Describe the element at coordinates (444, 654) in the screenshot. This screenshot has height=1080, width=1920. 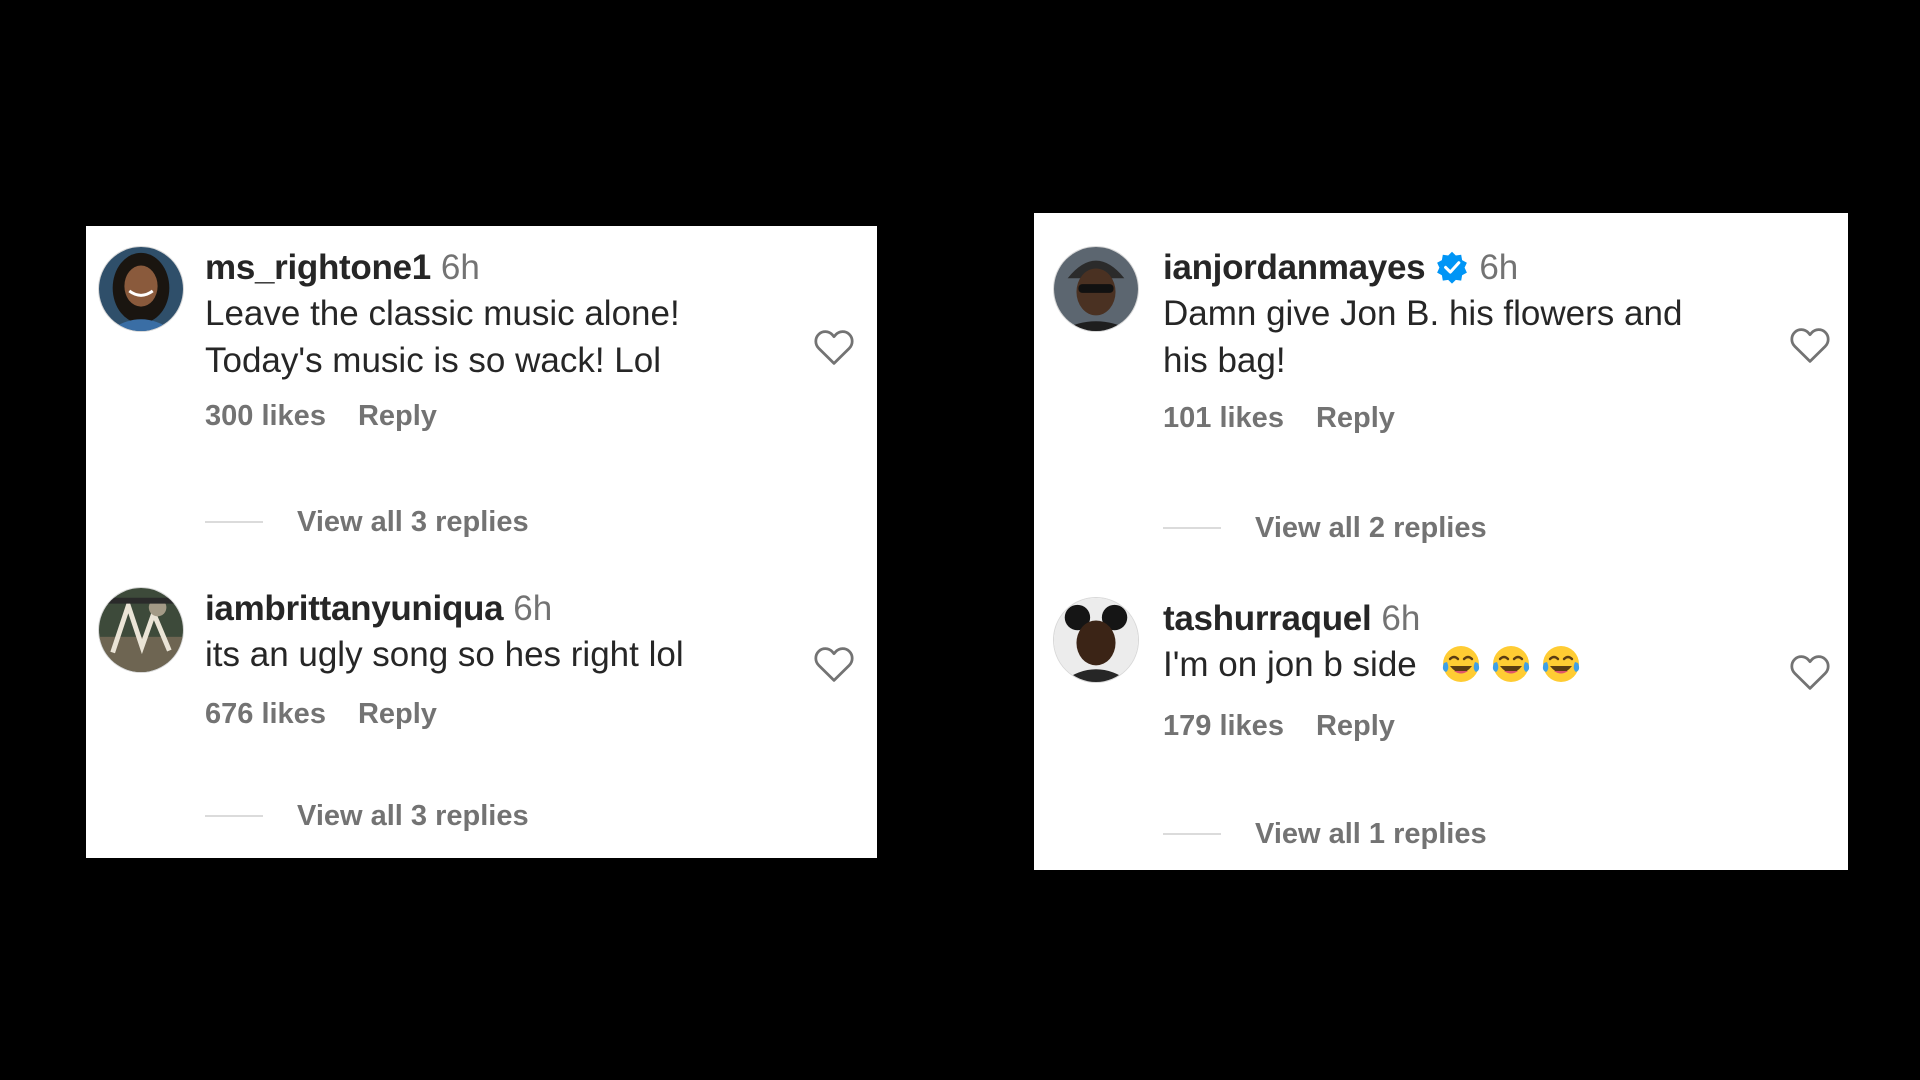
I see `comment-text-line: its an ugly song so hes right lol` at that location.